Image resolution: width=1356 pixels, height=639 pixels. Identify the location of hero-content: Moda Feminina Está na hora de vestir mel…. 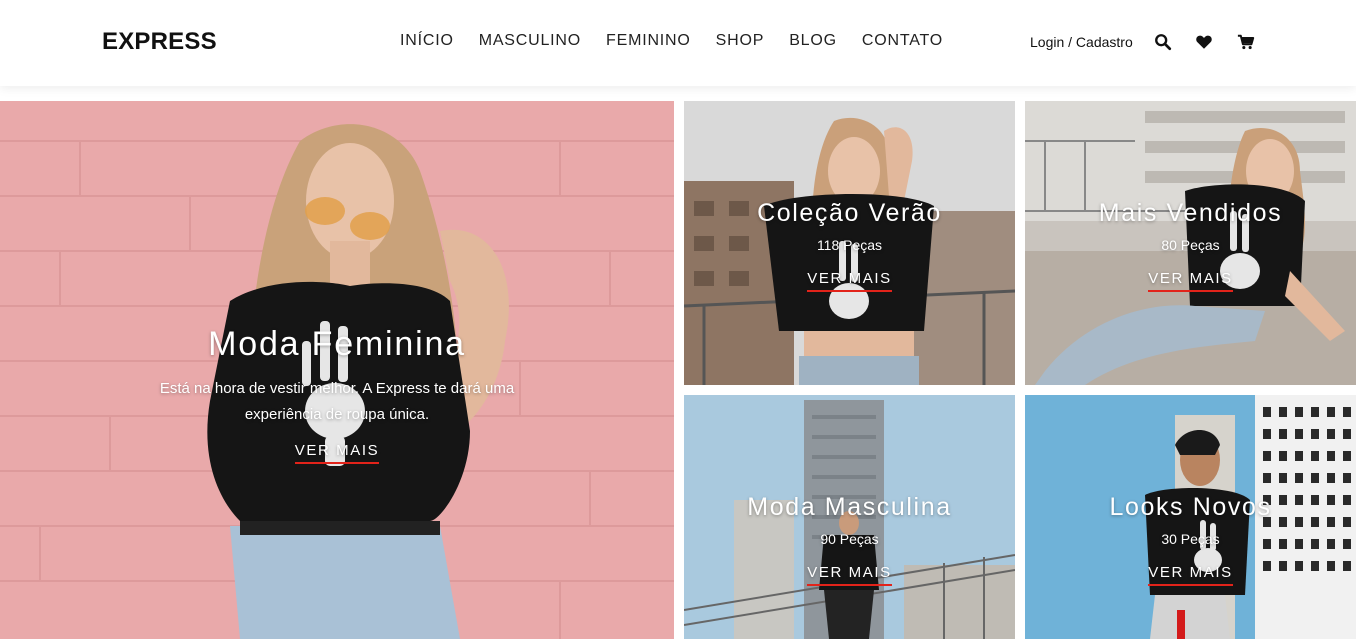
(337, 394).